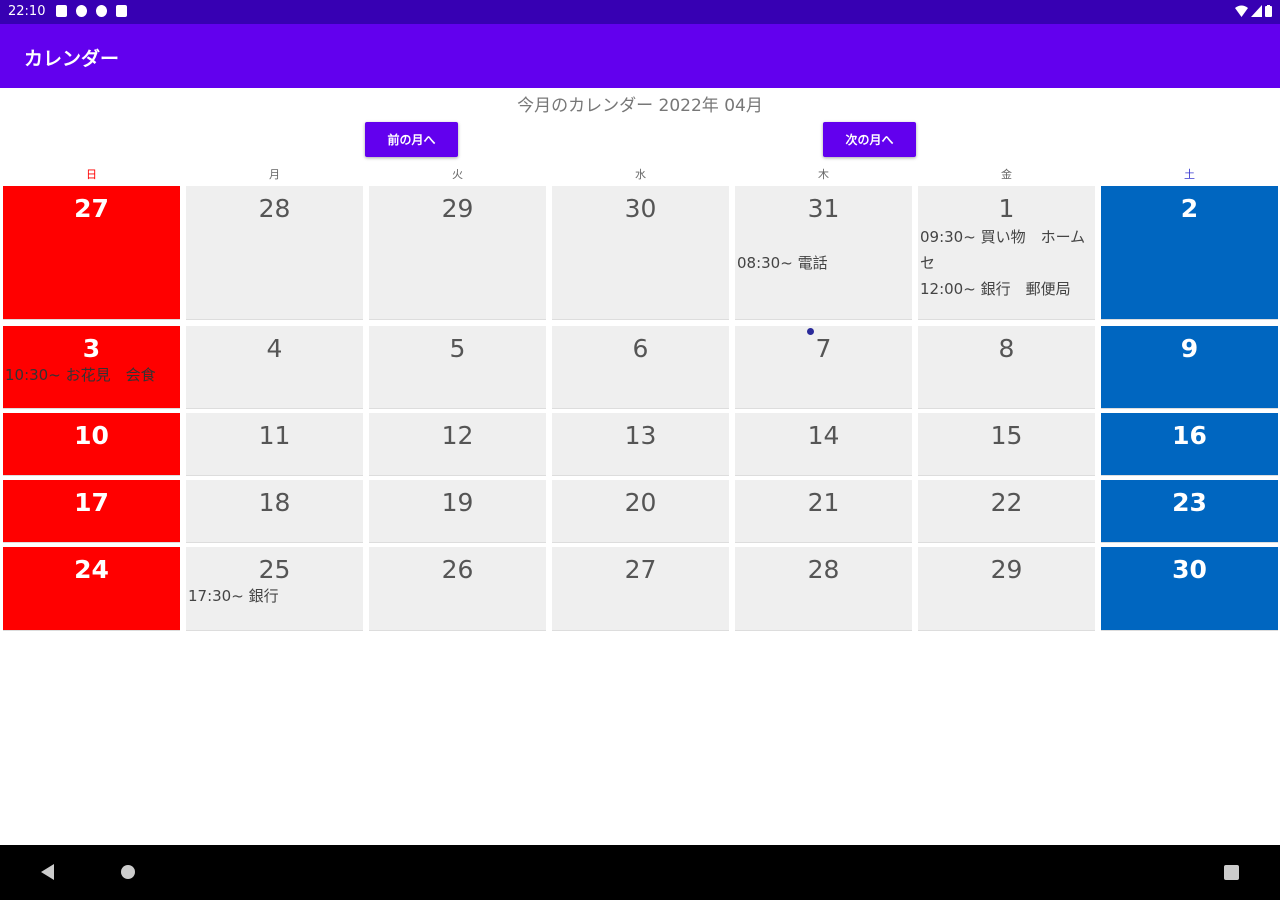 This screenshot has width=1280, height=900. Describe the element at coordinates (1189, 367) in the screenshot. I see `day-cell: 9` at that location.